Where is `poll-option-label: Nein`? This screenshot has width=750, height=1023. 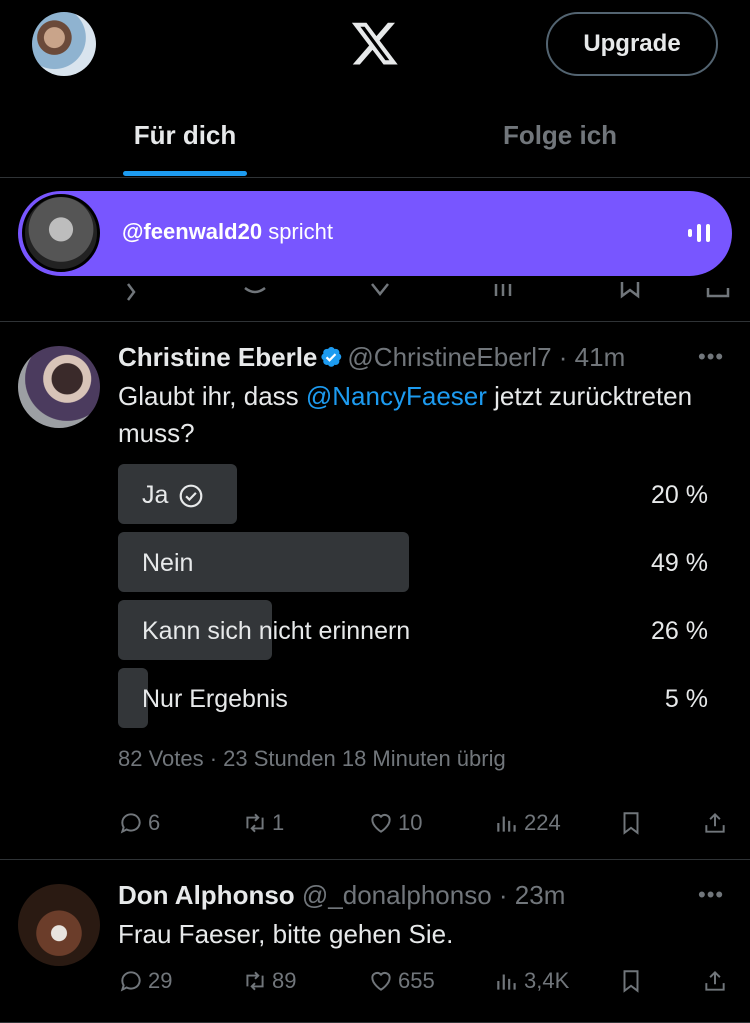 poll-option-label: Nein is located at coordinates (167, 563).